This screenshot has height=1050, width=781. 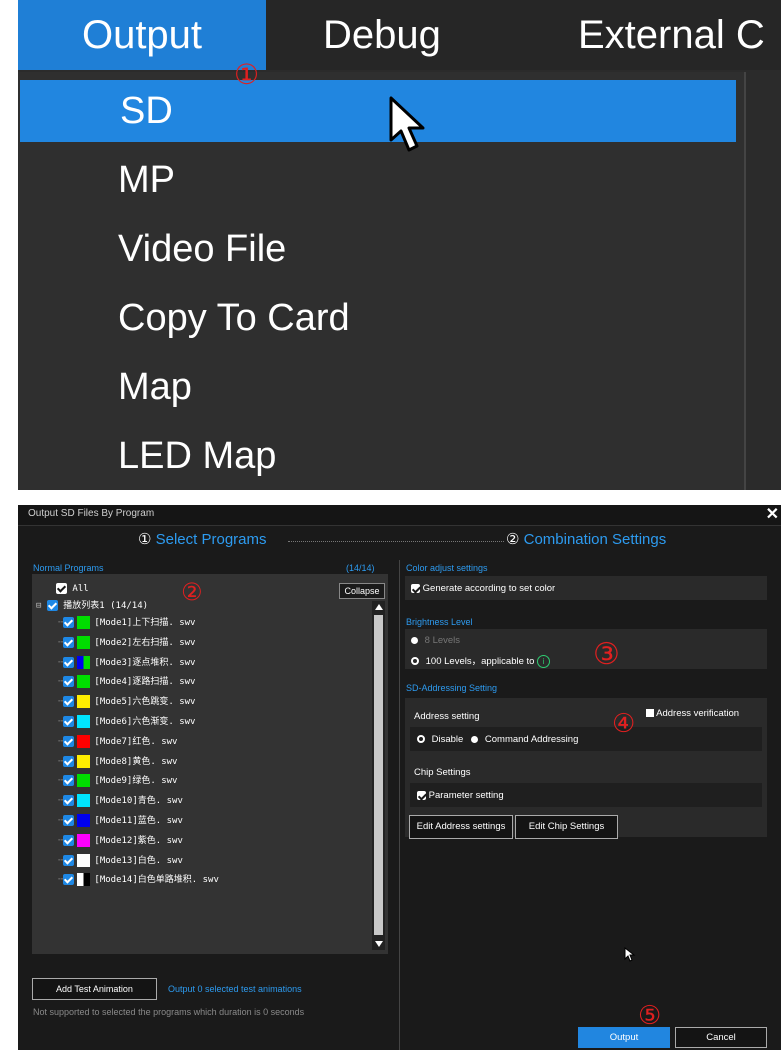 What do you see at coordinates (106, 606) in the screenshot?
I see `playlist-label: 播放列表1 (14/14)` at bounding box center [106, 606].